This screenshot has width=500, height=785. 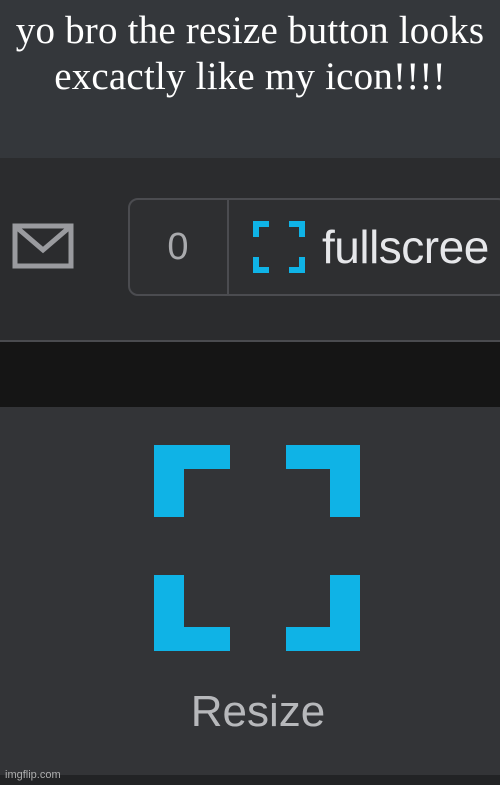 What do you see at coordinates (43, 247) in the screenshot?
I see `envelope-icon` at bounding box center [43, 247].